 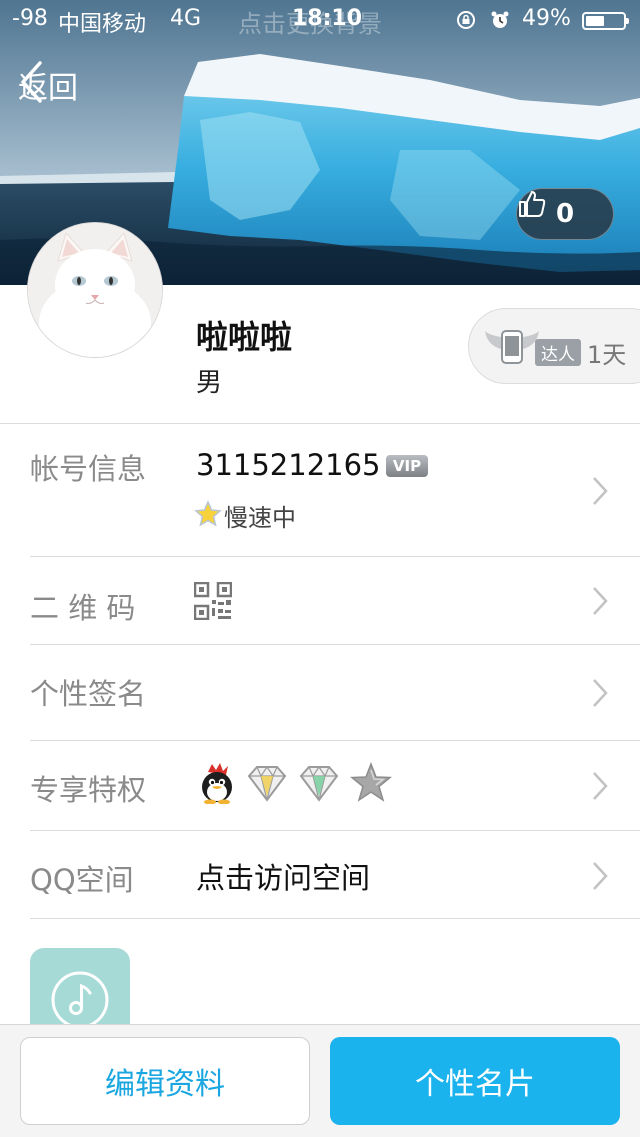 What do you see at coordinates (88, 469) in the screenshot?
I see `row-label-account: 帐号信息` at bounding box center [88, 469].